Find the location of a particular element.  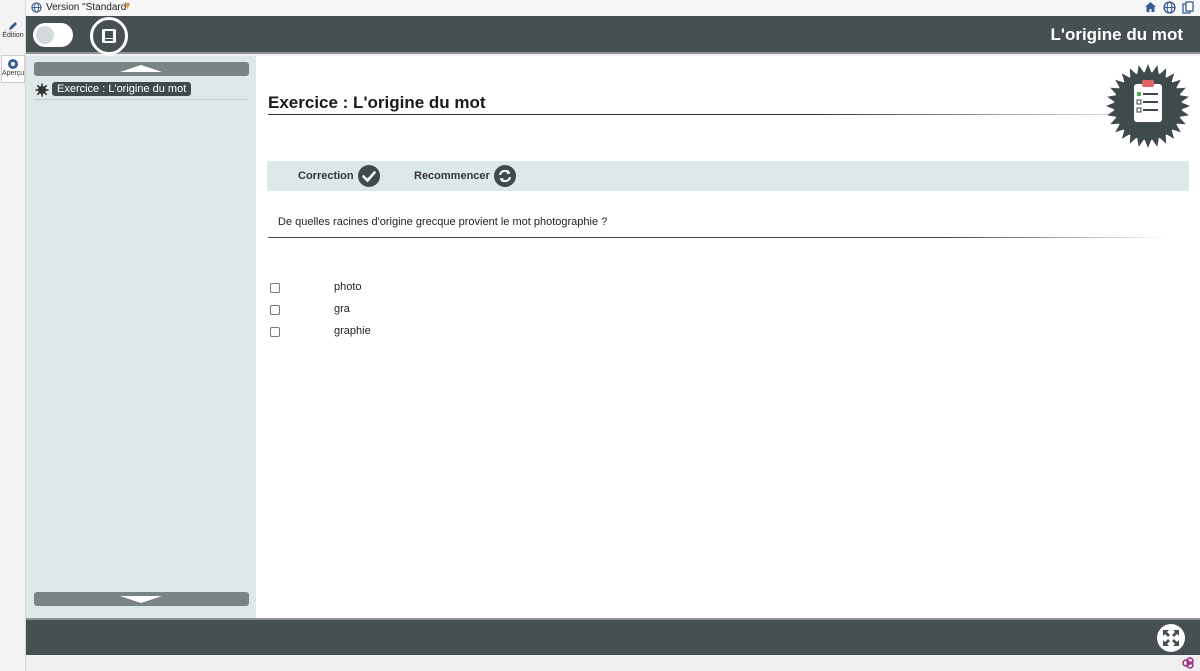

arrow-up-icon is located at coordinates (141, 68).